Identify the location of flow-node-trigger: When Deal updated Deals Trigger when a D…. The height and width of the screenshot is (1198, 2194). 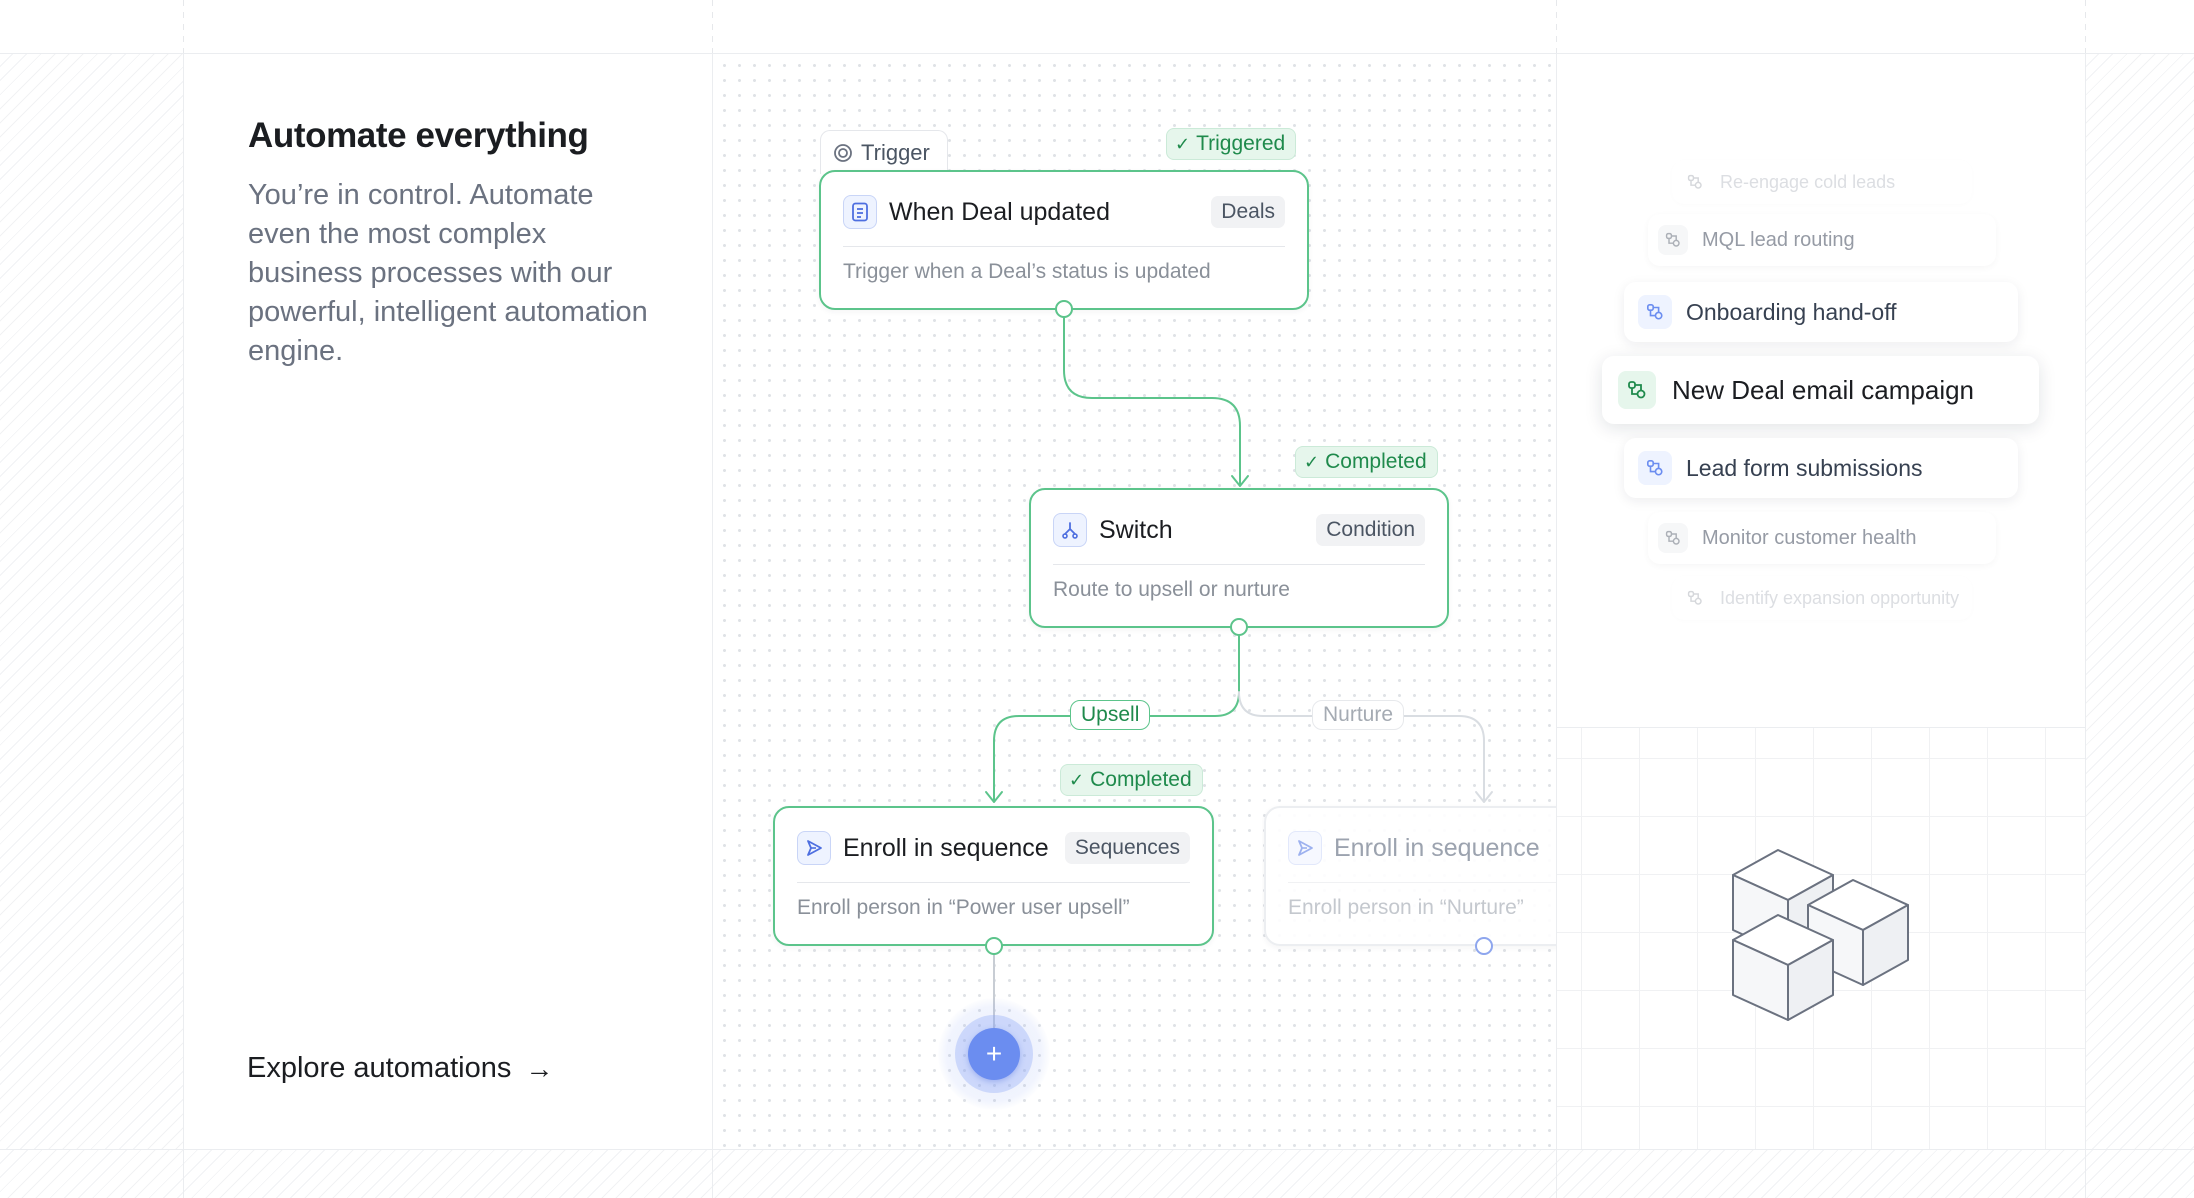
(1064, 240).